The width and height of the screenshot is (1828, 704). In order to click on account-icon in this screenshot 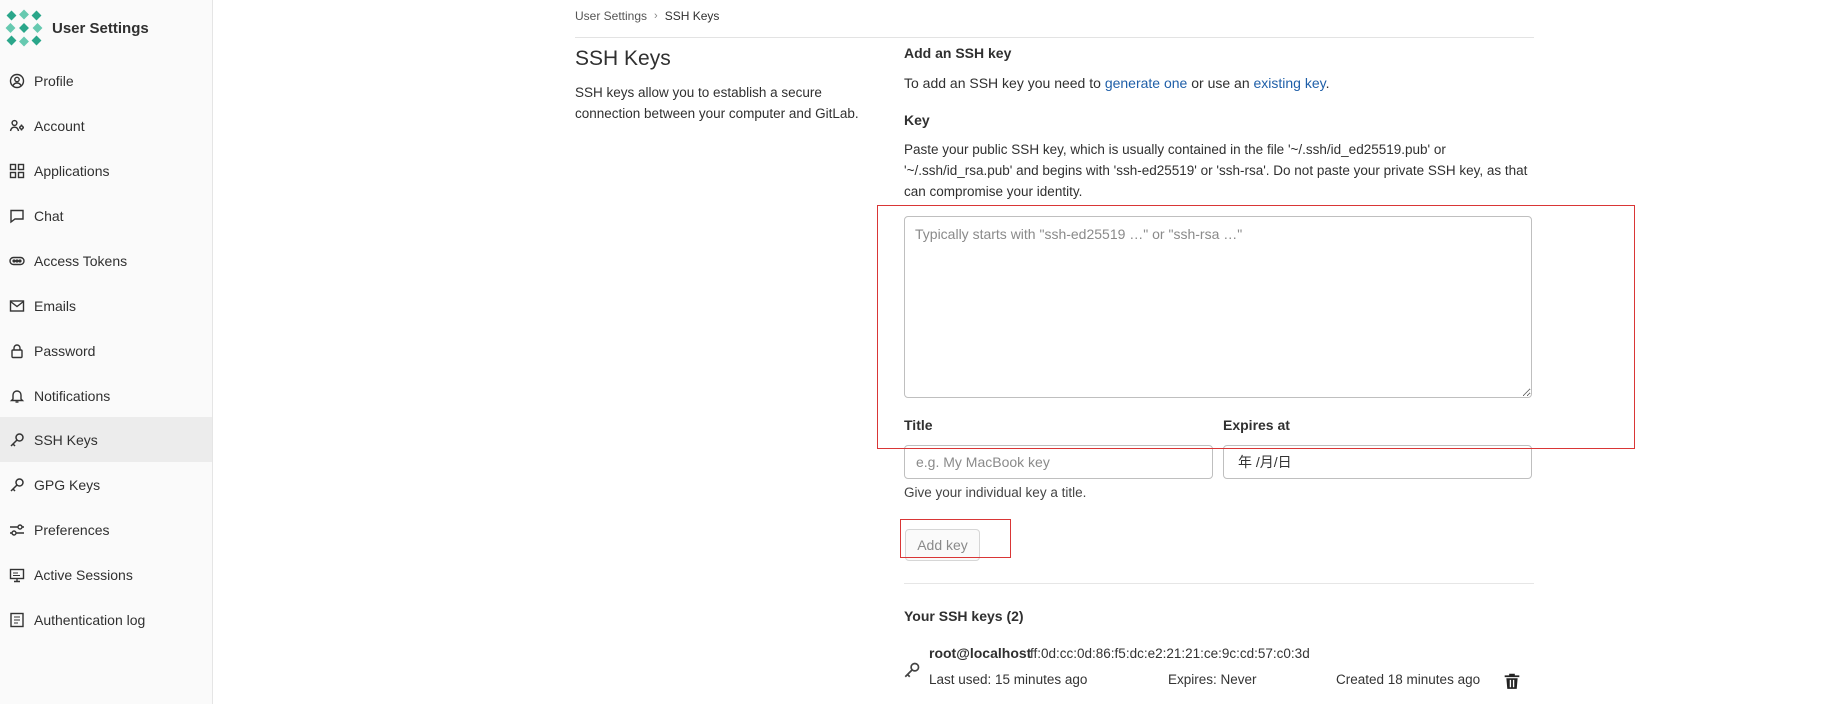, I will do `click(17, 126)`.